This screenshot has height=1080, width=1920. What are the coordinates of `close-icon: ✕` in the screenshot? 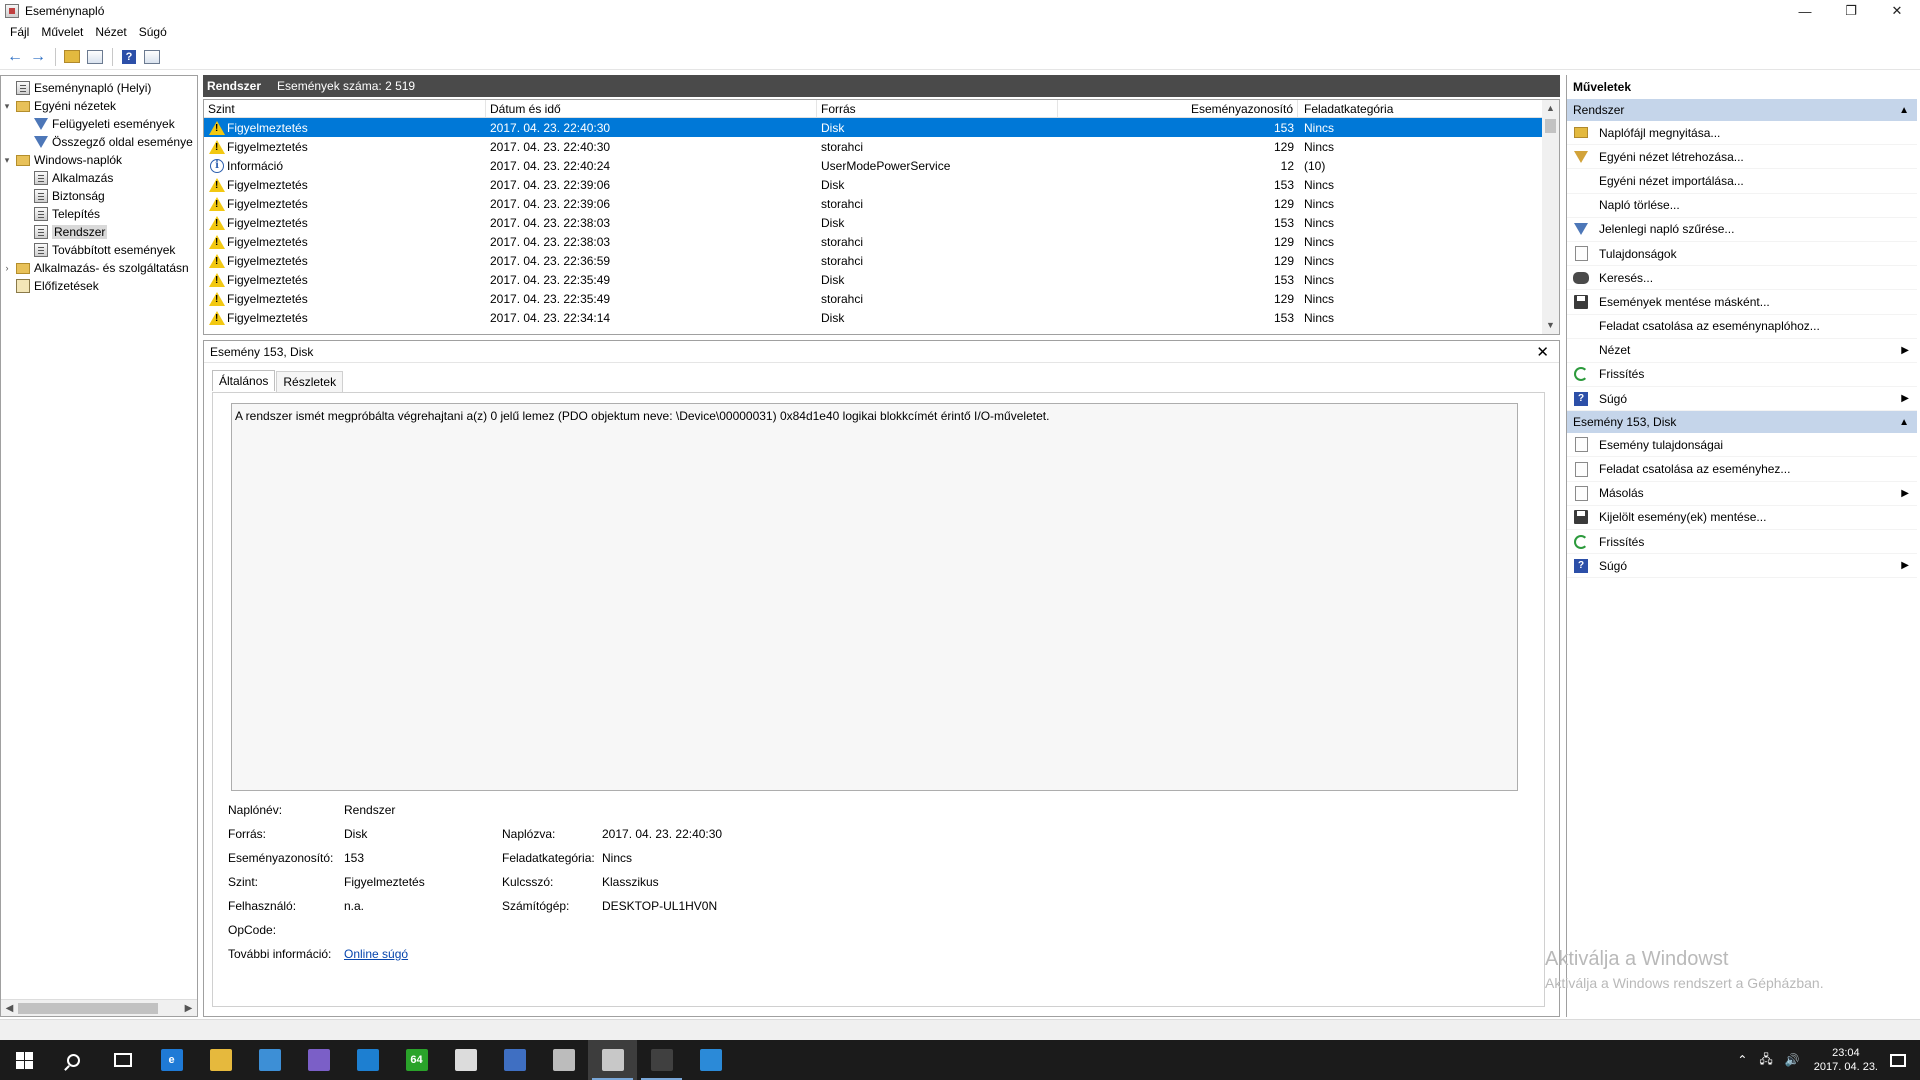 It's located at (1542, 352).